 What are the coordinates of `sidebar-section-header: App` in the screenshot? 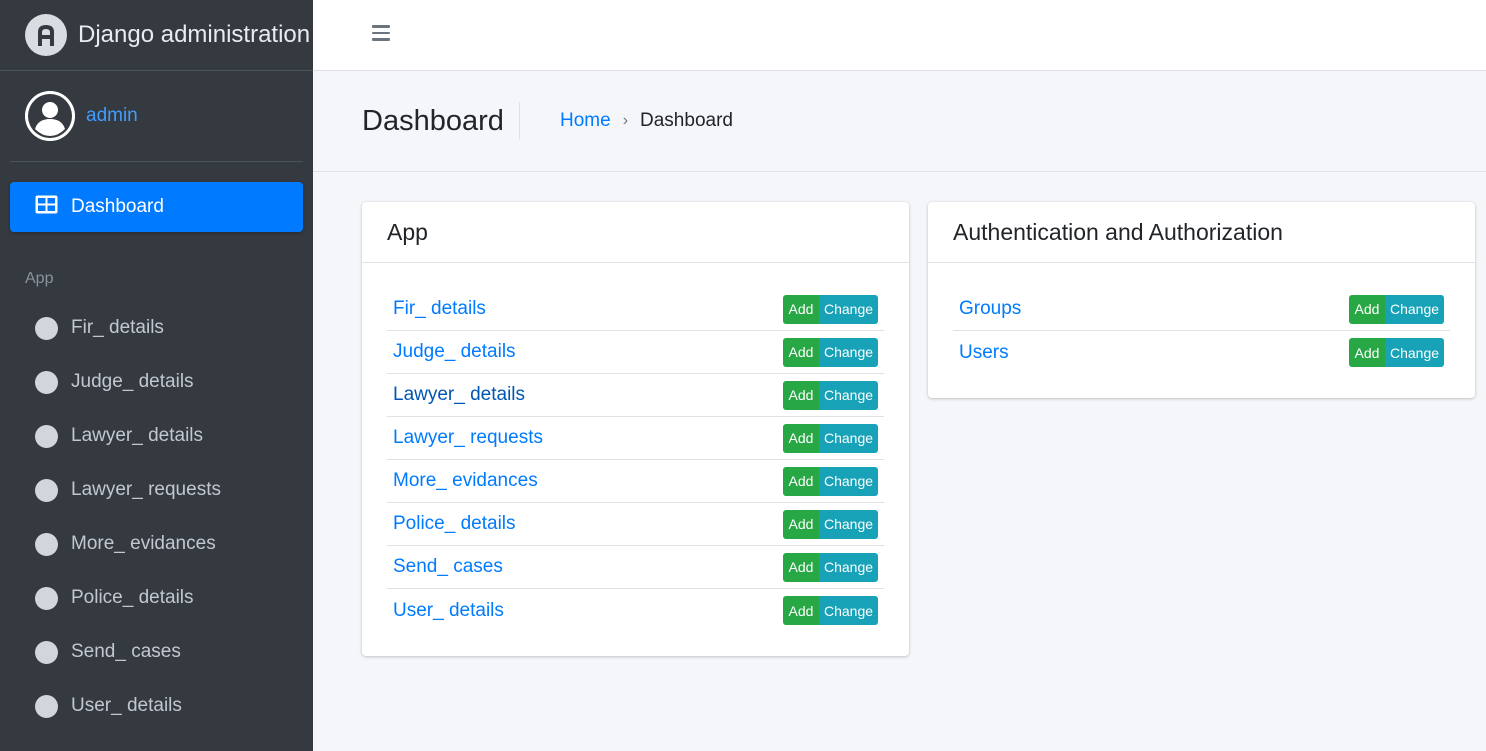 It's located at (39, 278).